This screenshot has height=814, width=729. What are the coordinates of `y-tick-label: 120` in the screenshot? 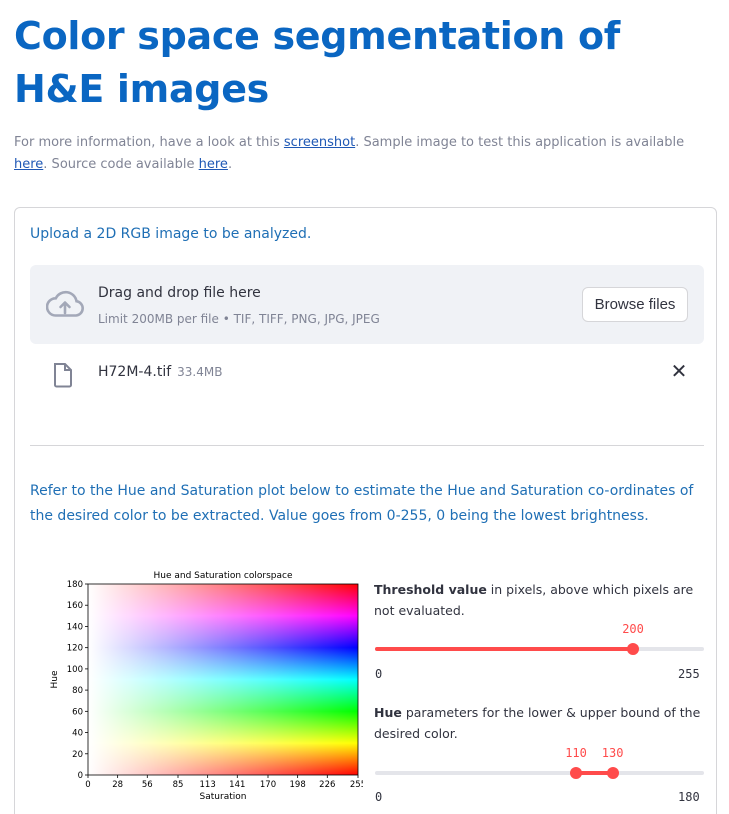 It's located at (75, 649).